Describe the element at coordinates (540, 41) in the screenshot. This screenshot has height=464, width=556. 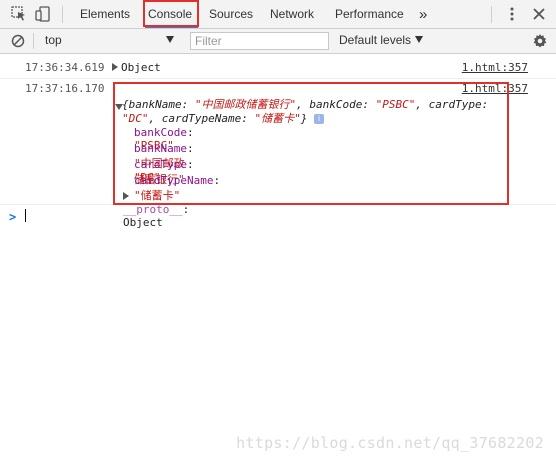
I see `gear-icon` at that location.